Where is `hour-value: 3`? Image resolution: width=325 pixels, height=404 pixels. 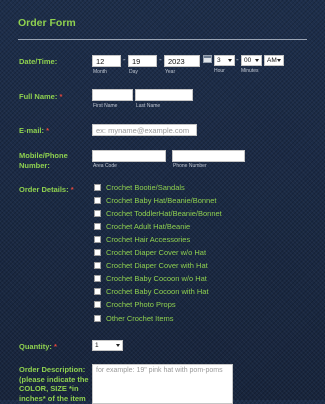 hour-value: 3 is located at coordinates (219, 60).